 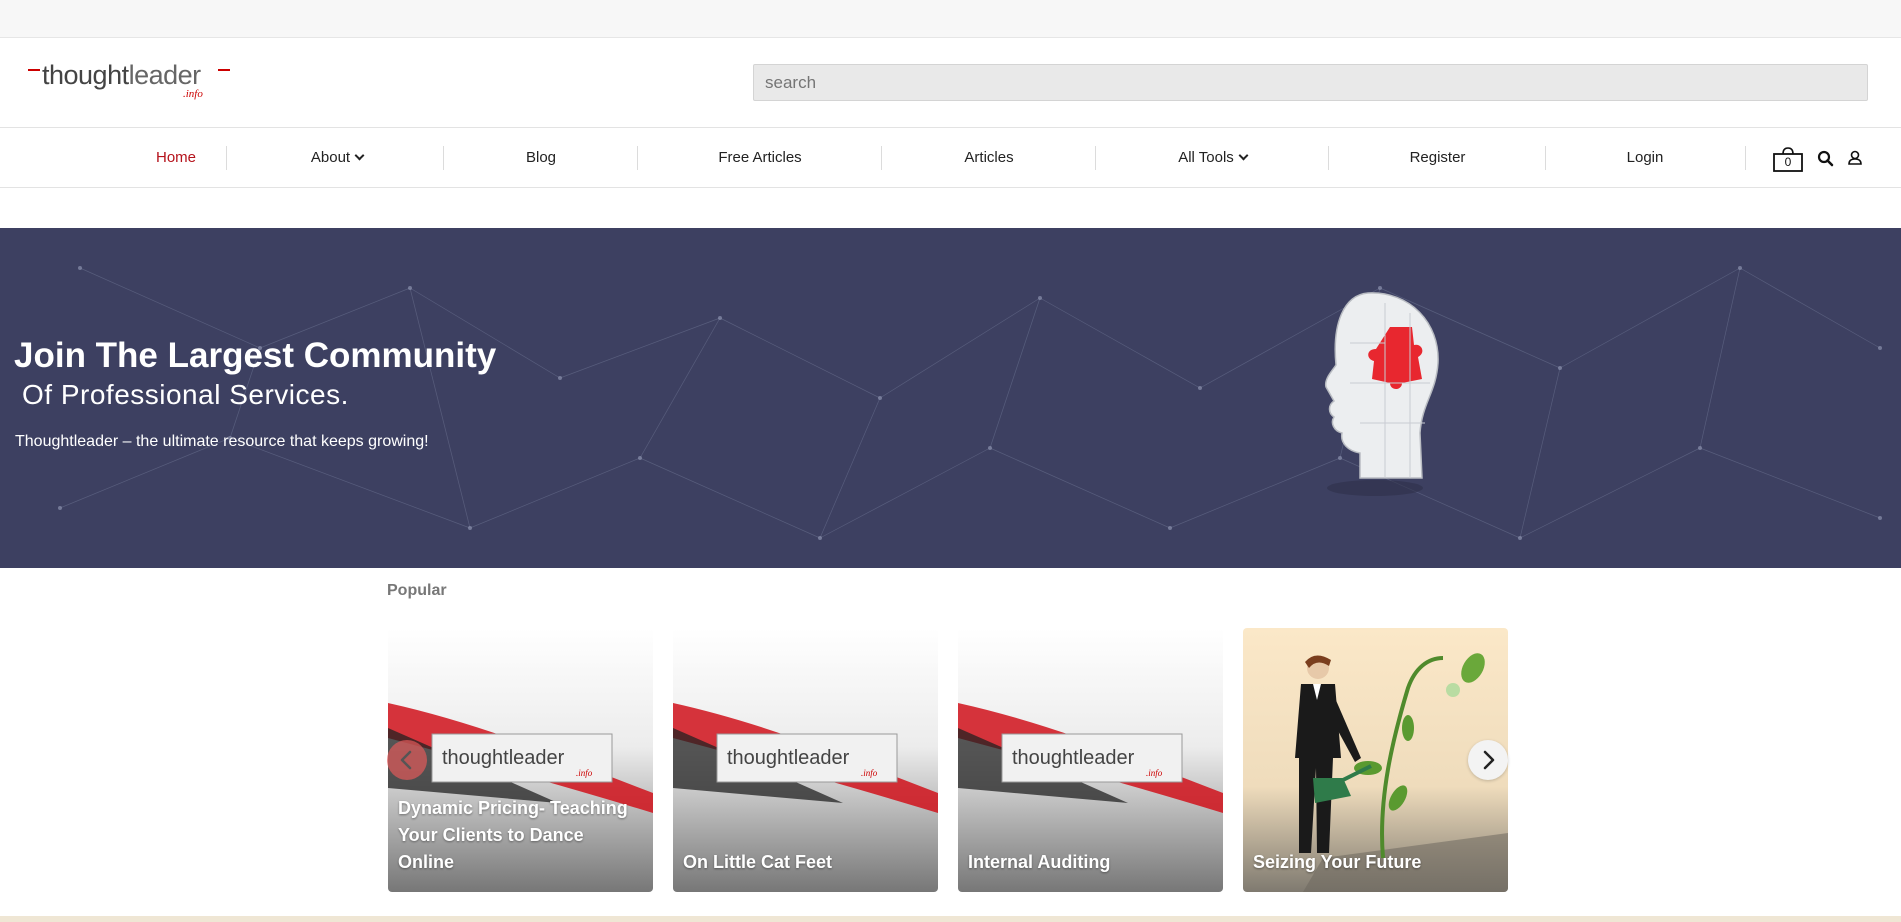 I want to click on card-title: Internal Auditing, so click(x=1039, y=862).